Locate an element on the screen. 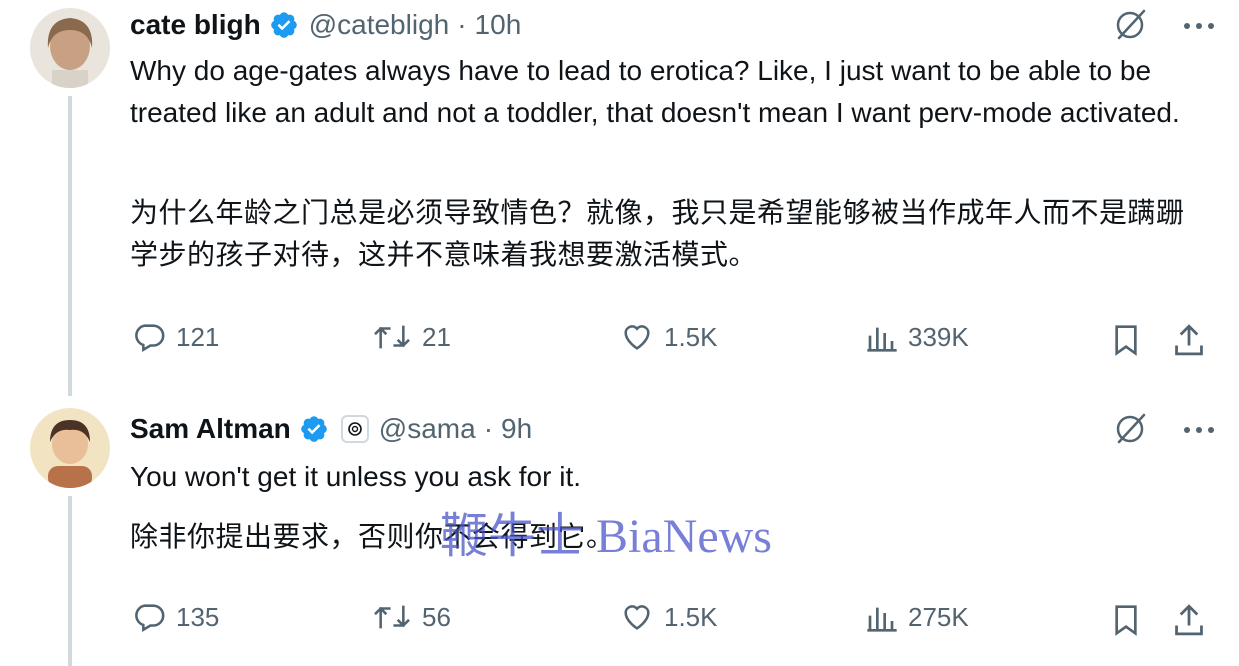 The height and width of the screenshot is (666, 1239). author-name: Sam Altman is located at coordinates (210, 429).